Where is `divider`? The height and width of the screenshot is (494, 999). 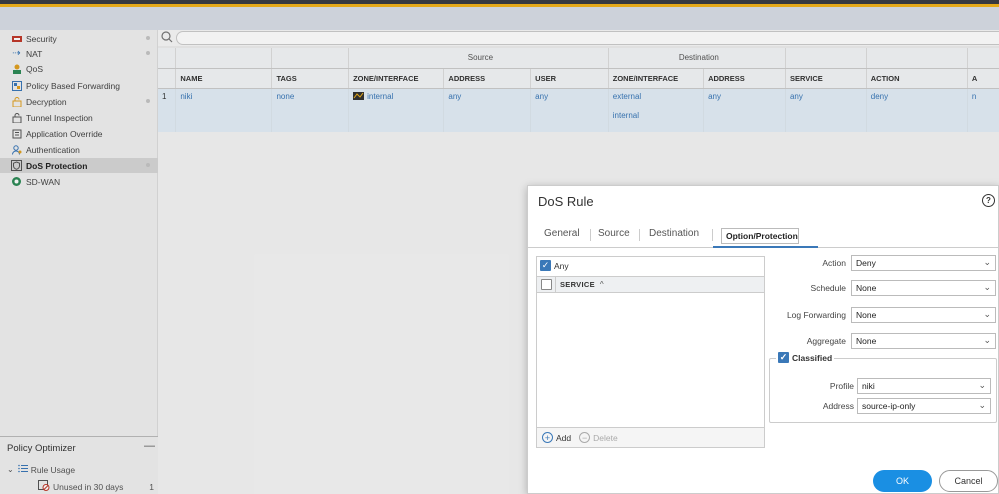
divider is located at coordinates (555, 284).